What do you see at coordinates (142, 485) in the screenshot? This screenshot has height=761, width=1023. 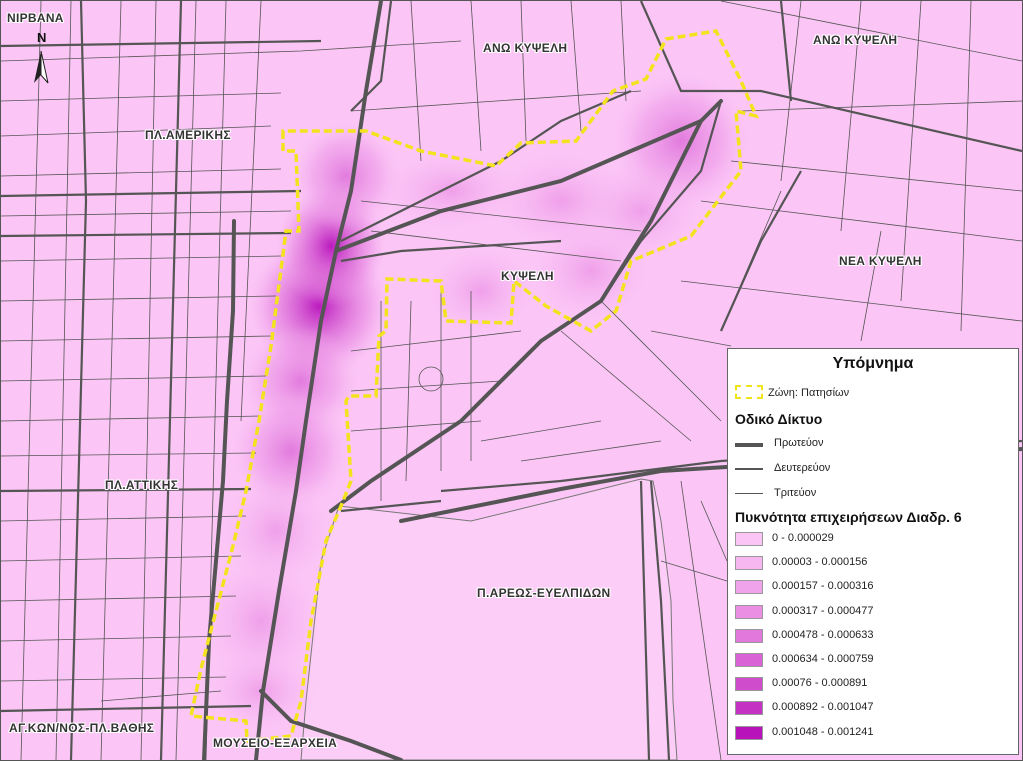 I see `place-label-pl-attikis: ΠΛ.ΑΤΤΙΚΗΣ` at bounding box center [142, 485].